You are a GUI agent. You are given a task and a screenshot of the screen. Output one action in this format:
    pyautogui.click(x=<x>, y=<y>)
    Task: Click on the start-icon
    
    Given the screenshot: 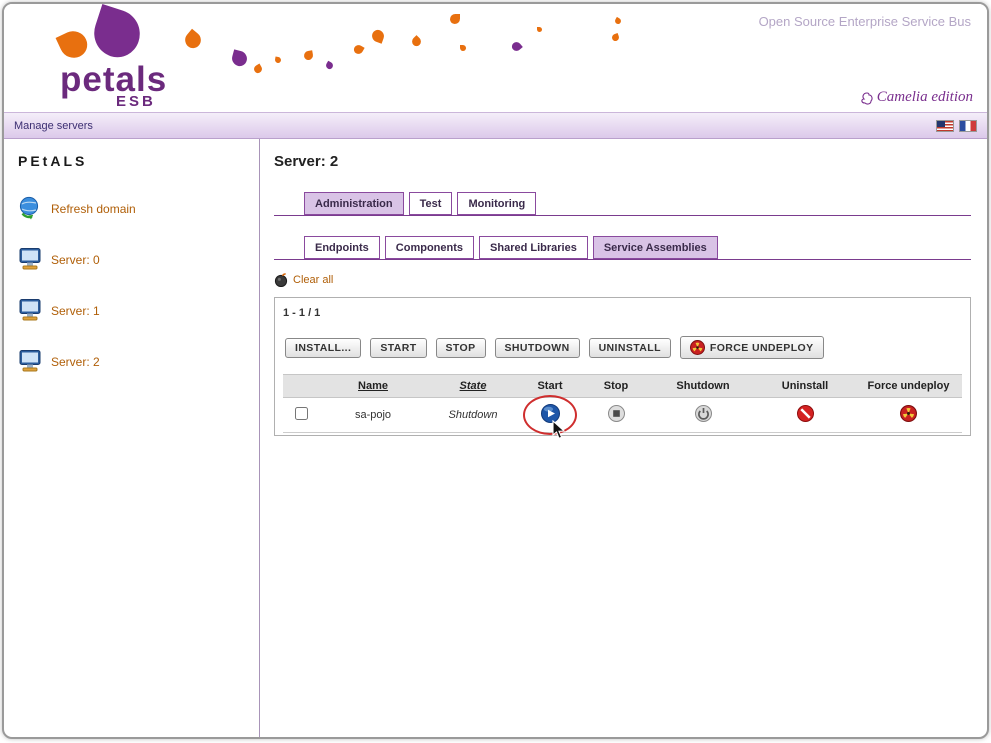 What is the action you would take?
    pyautogui.click(x=550, y=413)
    